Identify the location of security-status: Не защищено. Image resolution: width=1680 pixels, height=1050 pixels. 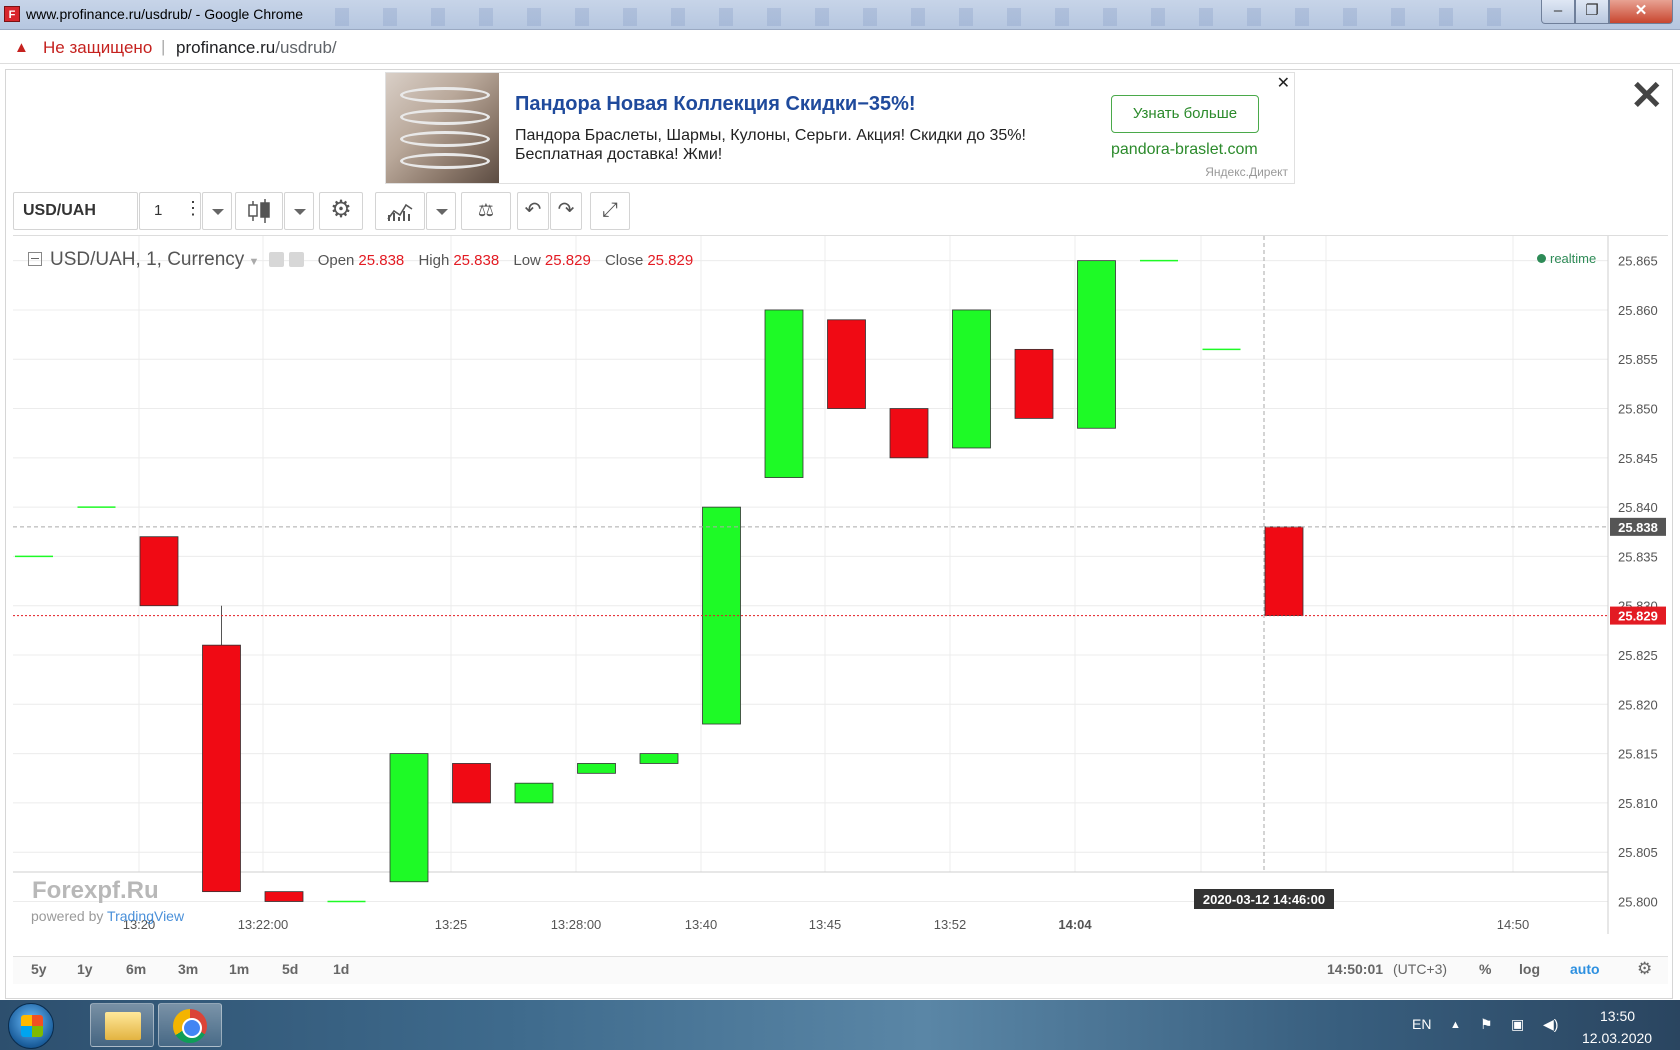
(97, 48).